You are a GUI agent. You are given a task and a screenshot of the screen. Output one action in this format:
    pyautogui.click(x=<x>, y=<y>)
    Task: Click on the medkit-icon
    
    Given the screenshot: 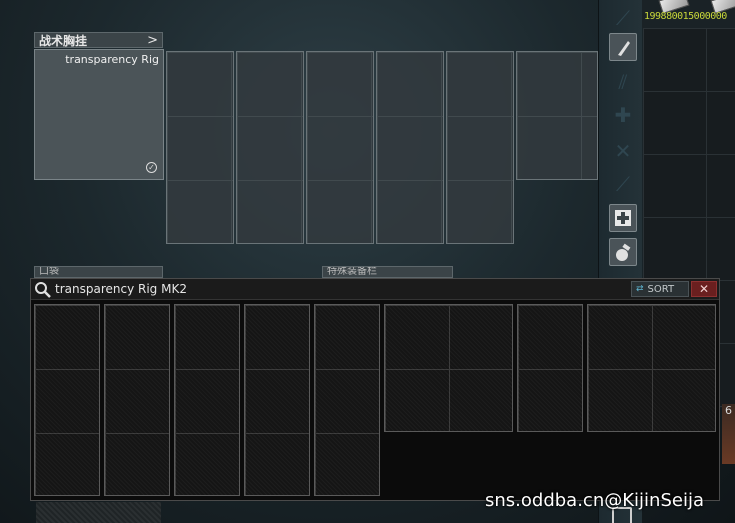 What is the action you would take?
    pyautogui.click(x=623, y=218)
    